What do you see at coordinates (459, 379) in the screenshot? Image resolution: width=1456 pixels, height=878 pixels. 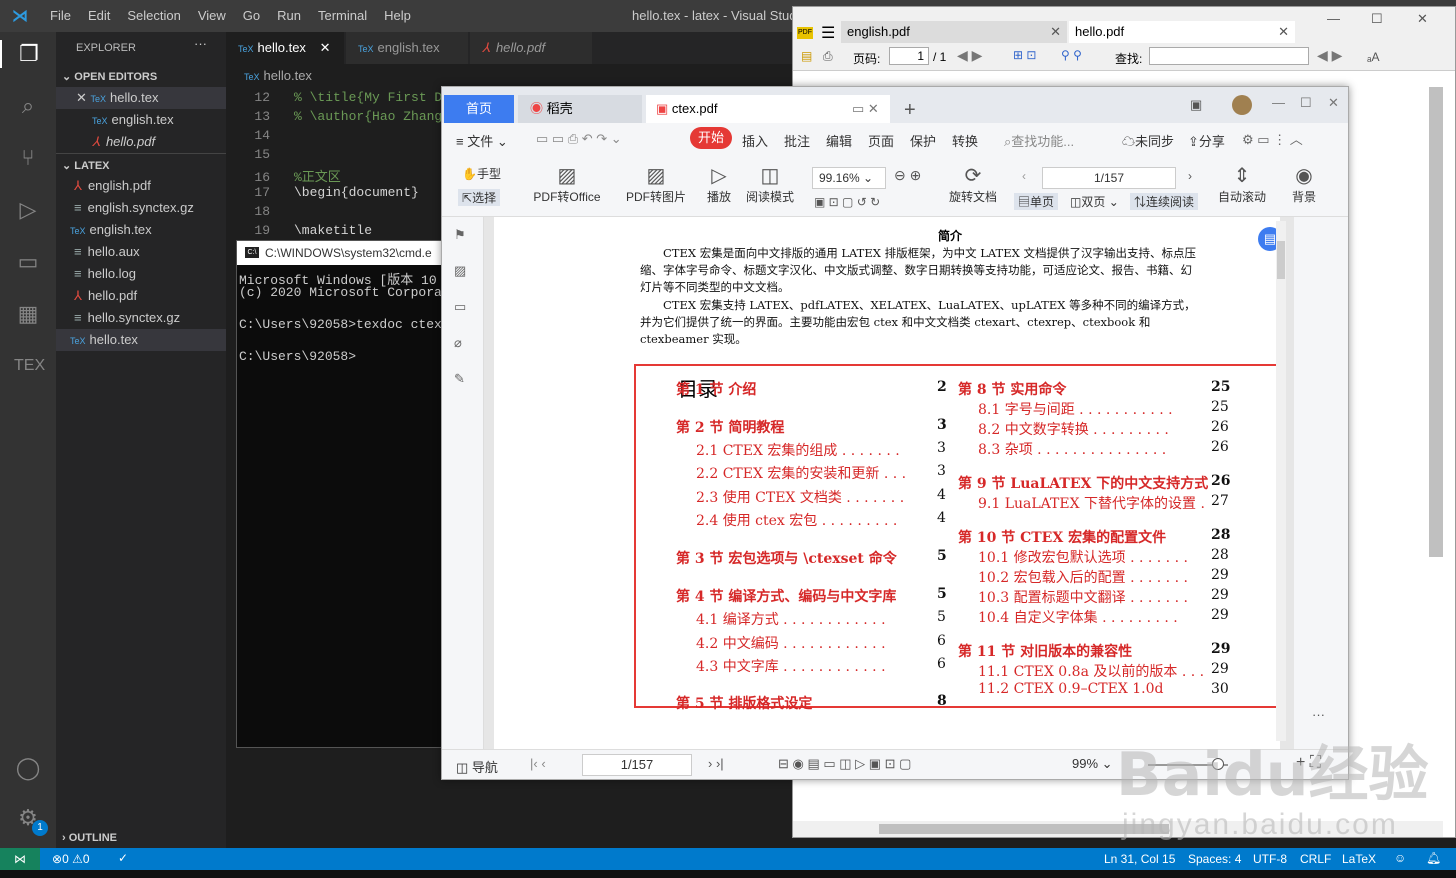 I see `sign-icon: ✎` at bounding box center [459, 379].